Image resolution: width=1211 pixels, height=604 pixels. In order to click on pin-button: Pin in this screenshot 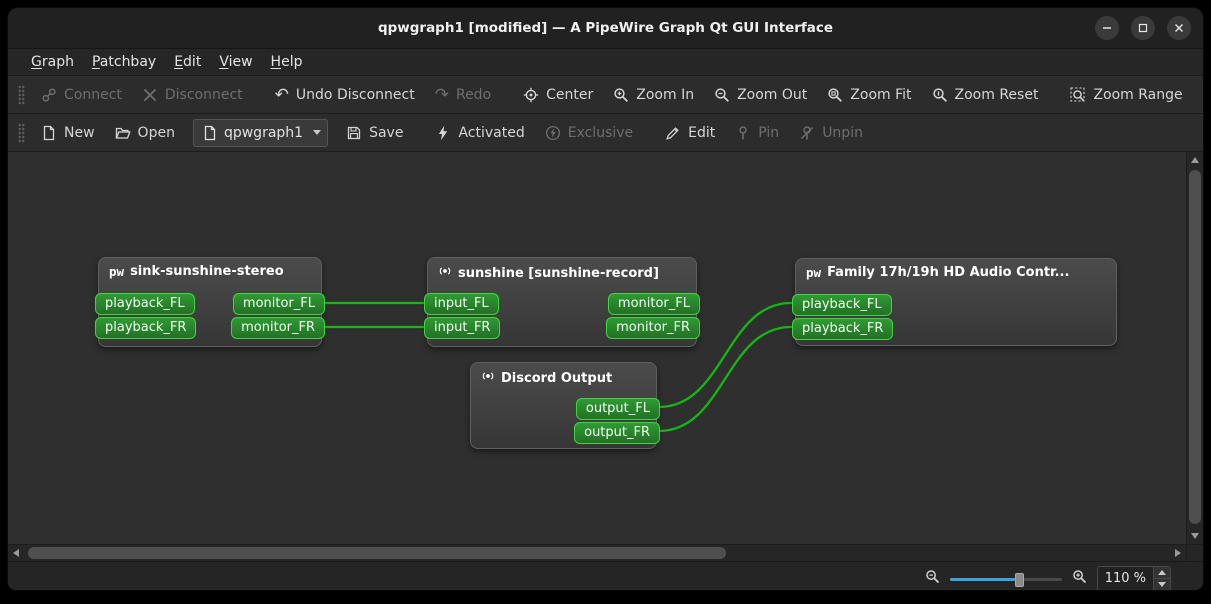, I will do `click(757, 132)`.